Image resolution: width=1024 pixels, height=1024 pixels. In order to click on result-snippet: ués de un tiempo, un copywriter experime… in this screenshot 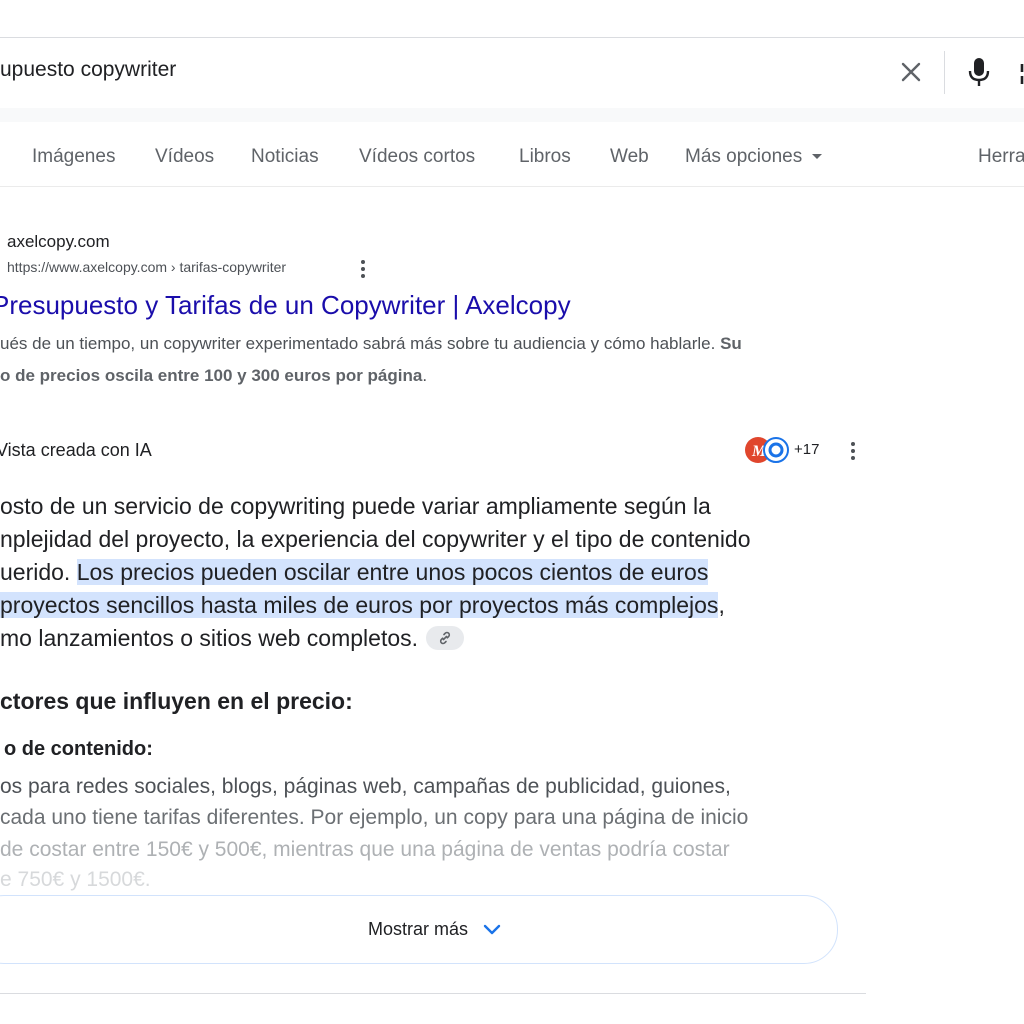, I will do `click(371, 344)`.